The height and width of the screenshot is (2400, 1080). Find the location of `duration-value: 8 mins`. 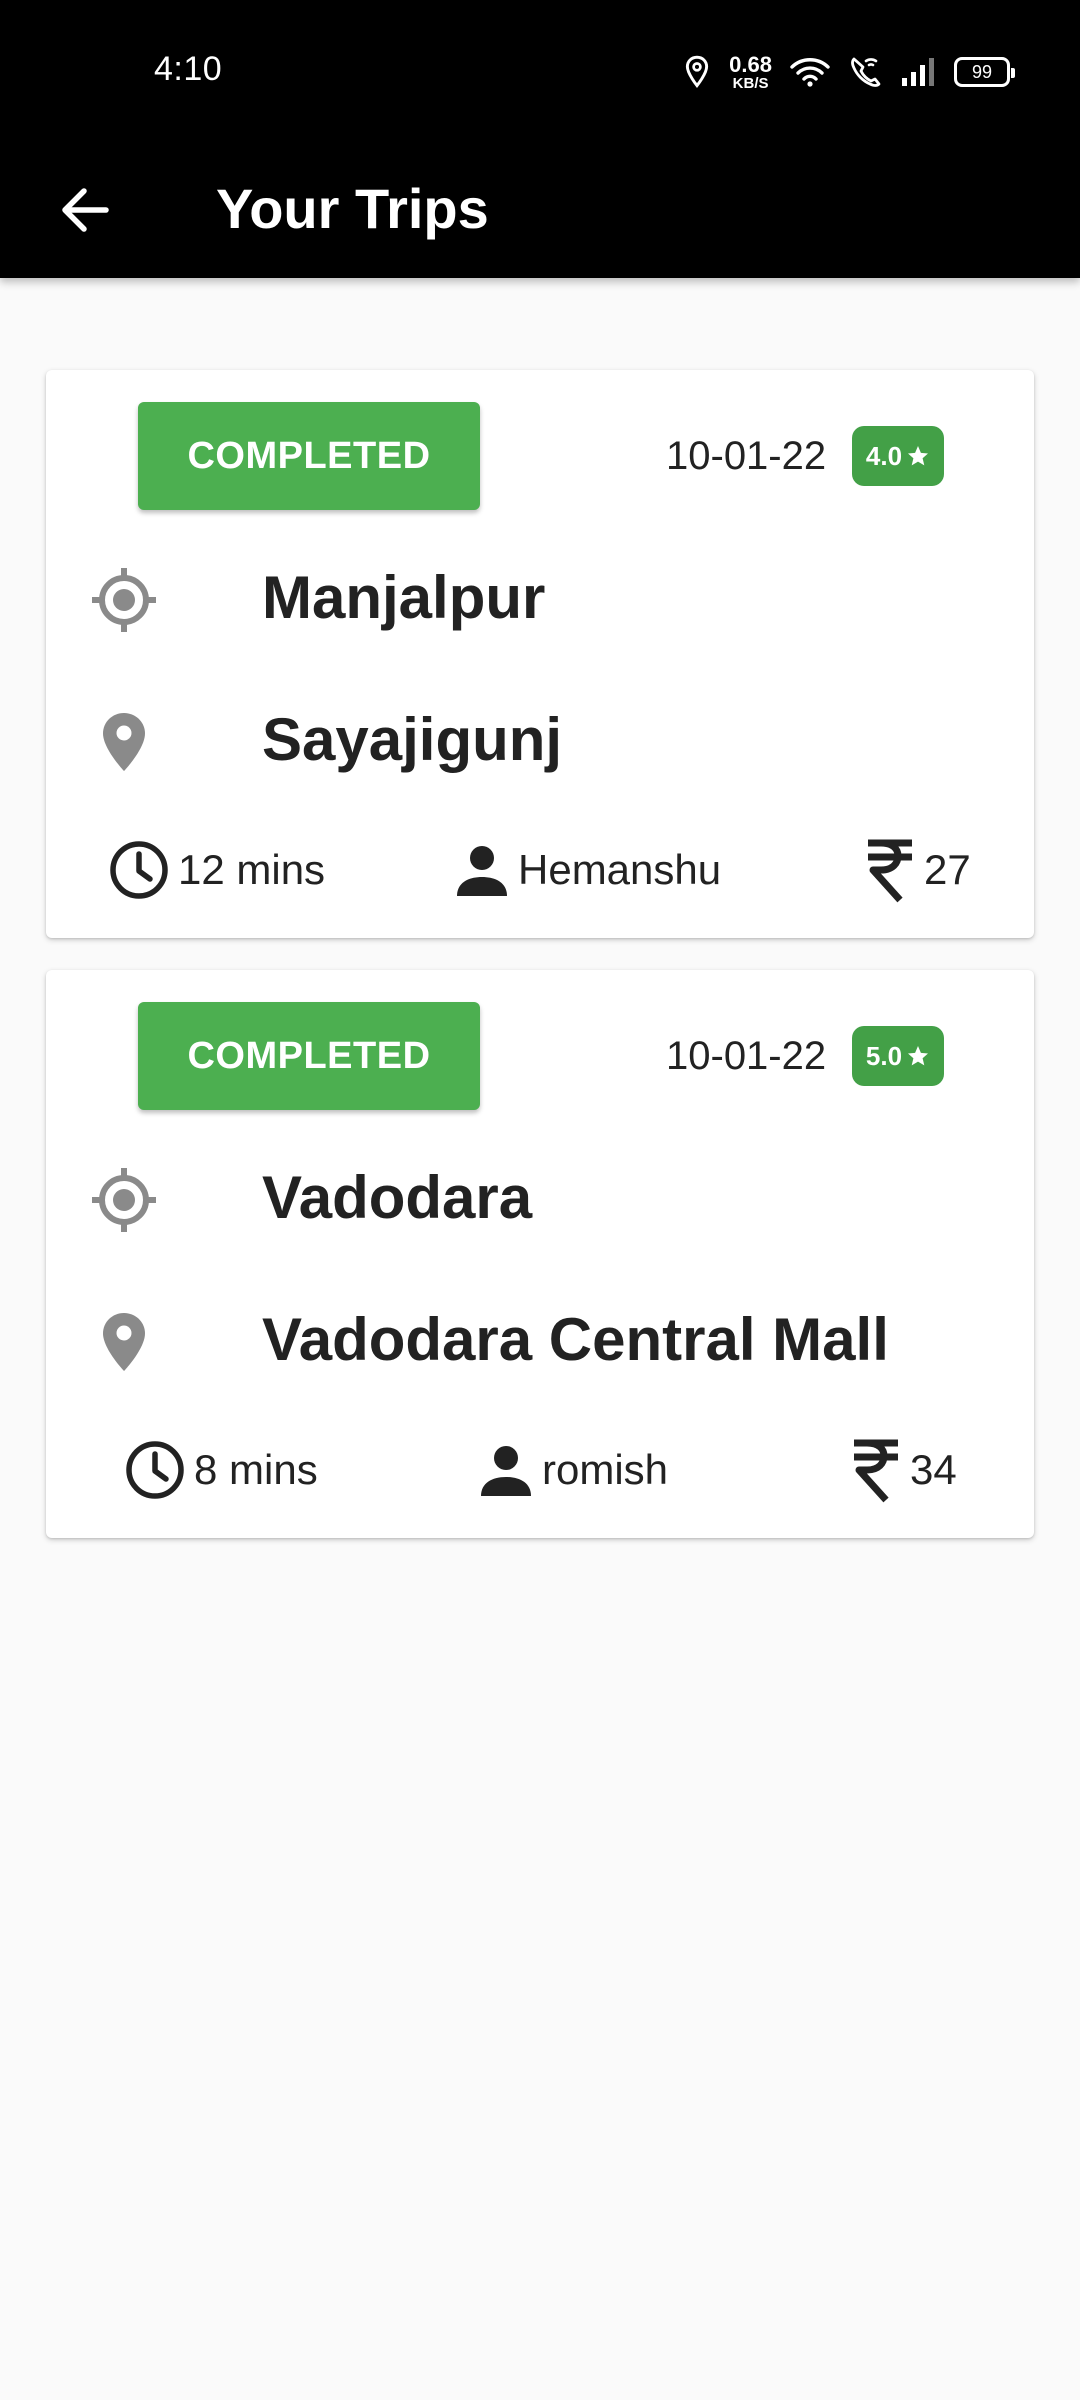

duration-value: 8 mins is located at coordinates (256, 1469).